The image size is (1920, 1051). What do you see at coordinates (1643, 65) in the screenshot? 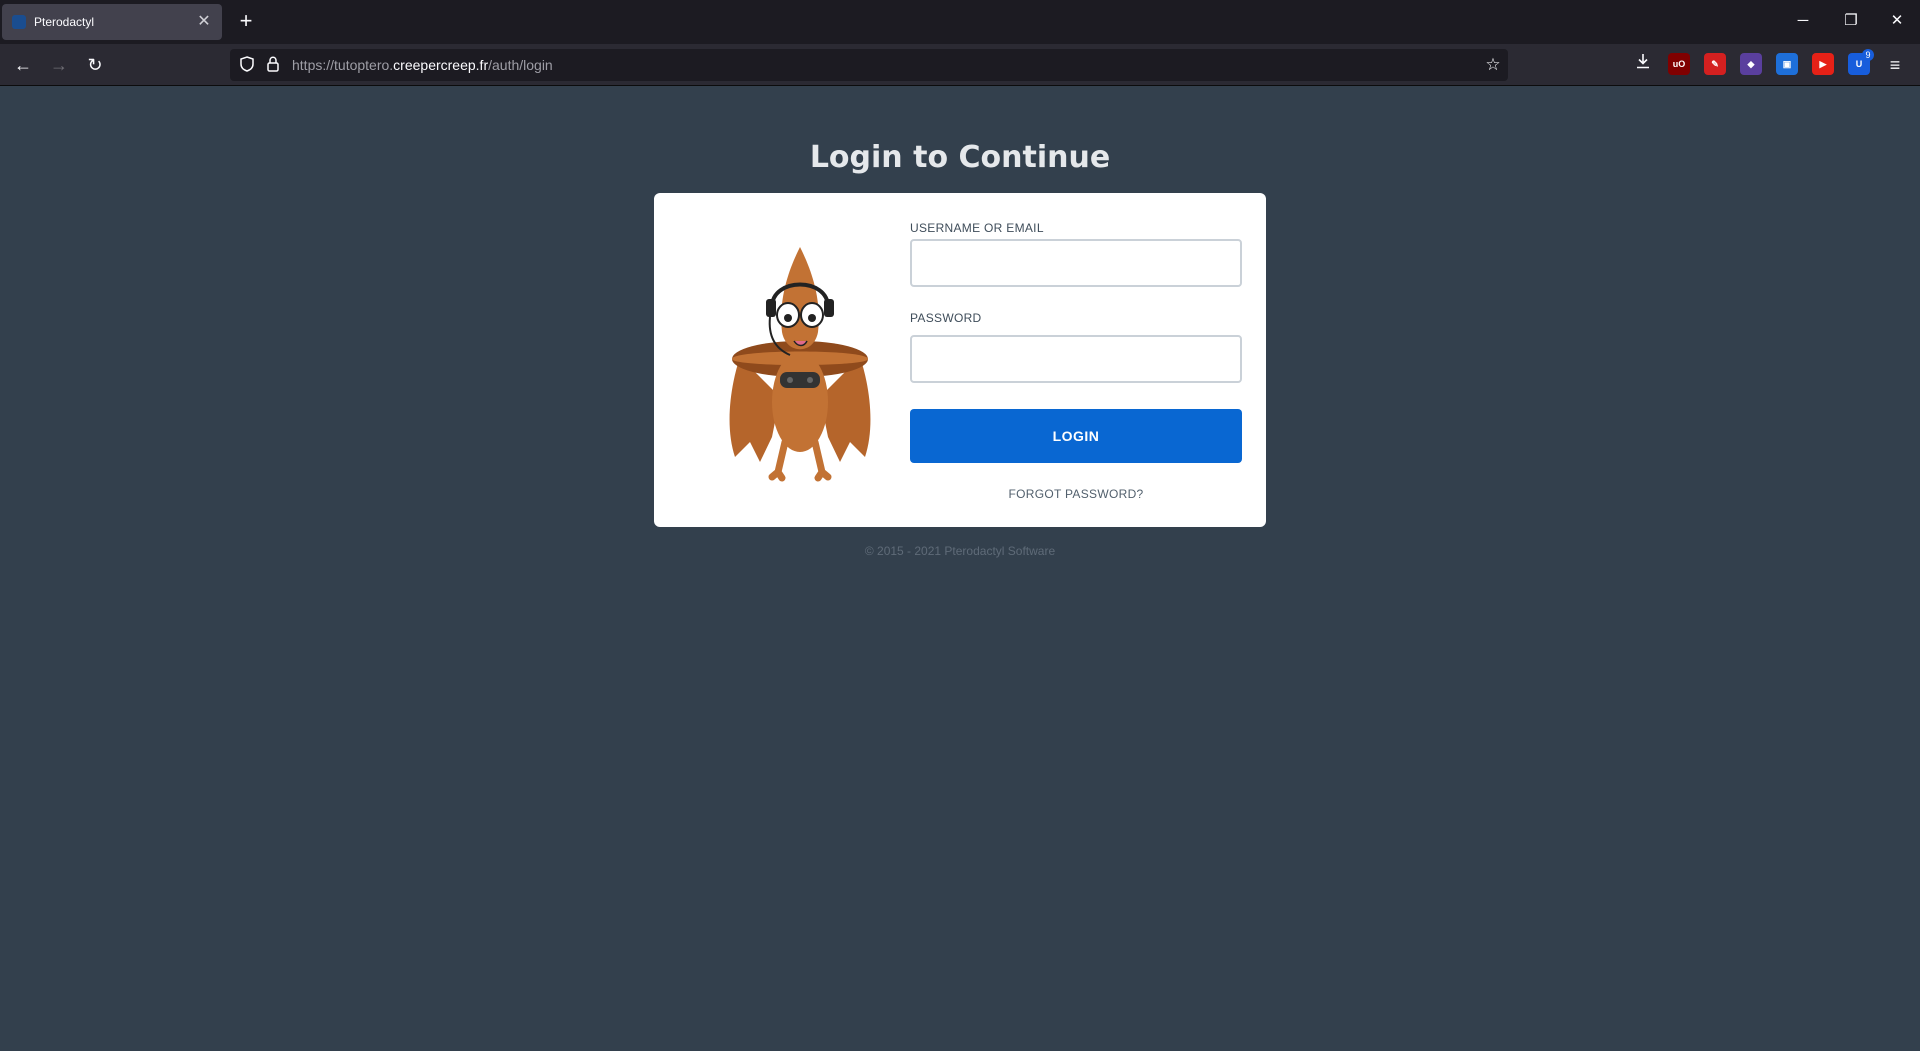
I see `download-icon` at bounding box center [1643, 65].